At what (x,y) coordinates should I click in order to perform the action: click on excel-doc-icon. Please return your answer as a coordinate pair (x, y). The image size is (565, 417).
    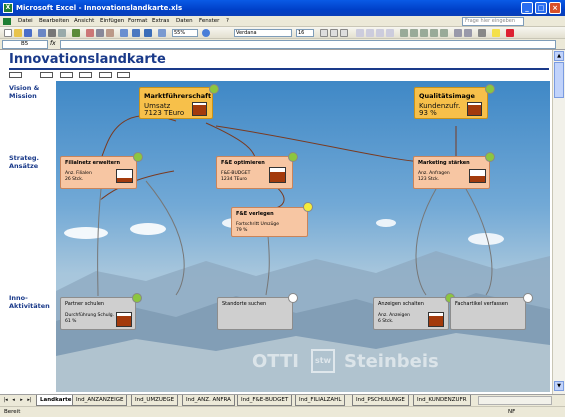
    Looking at the image, I should click on (7, 21).